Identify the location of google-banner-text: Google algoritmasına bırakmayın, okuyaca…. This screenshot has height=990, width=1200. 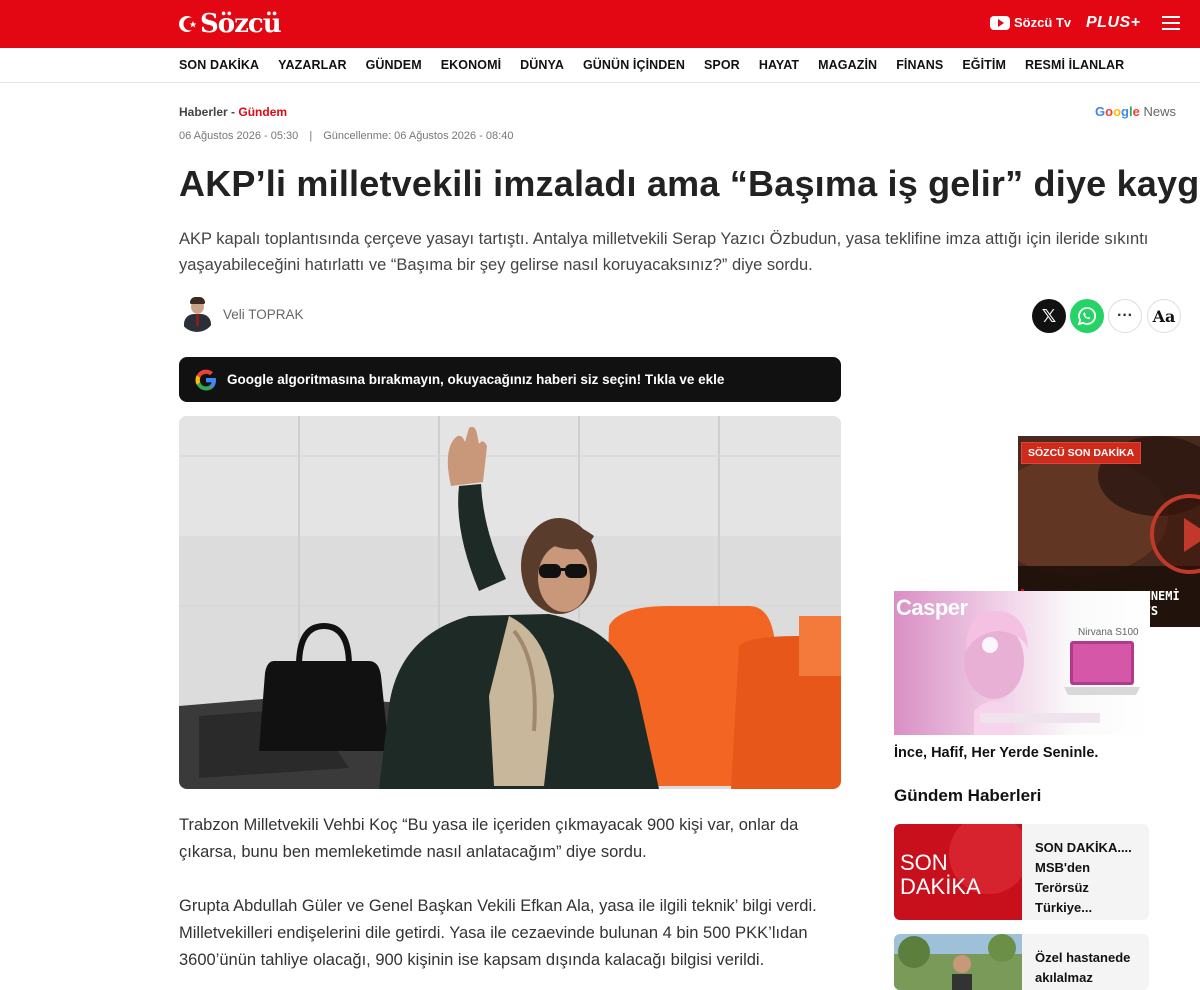
(476, 379).